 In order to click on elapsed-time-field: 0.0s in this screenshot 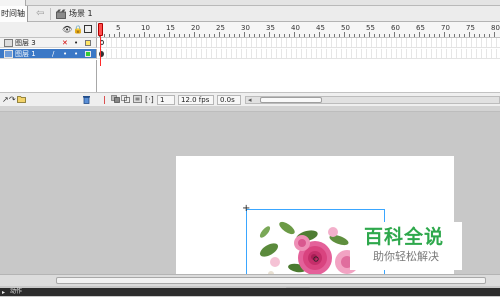, I will do `click(229, 100)`.